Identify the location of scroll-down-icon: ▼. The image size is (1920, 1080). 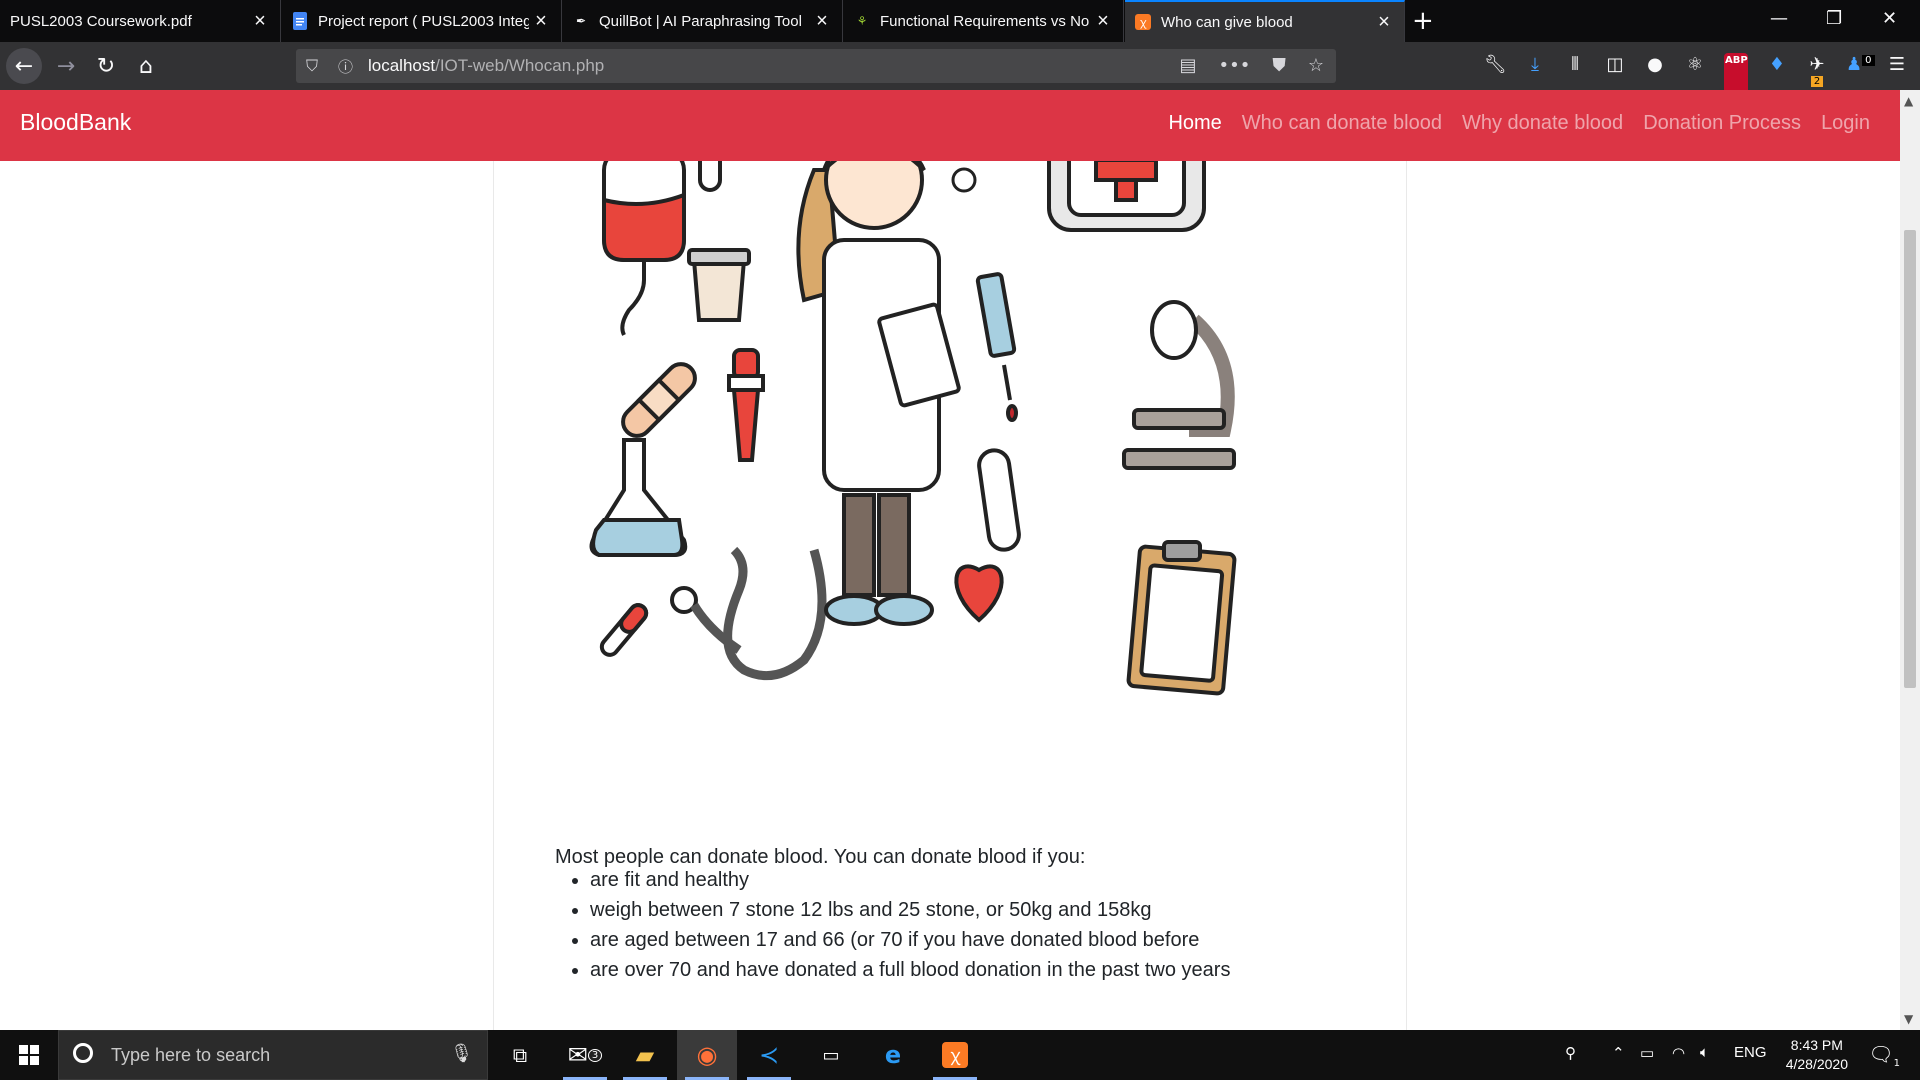
(1908, 1019).